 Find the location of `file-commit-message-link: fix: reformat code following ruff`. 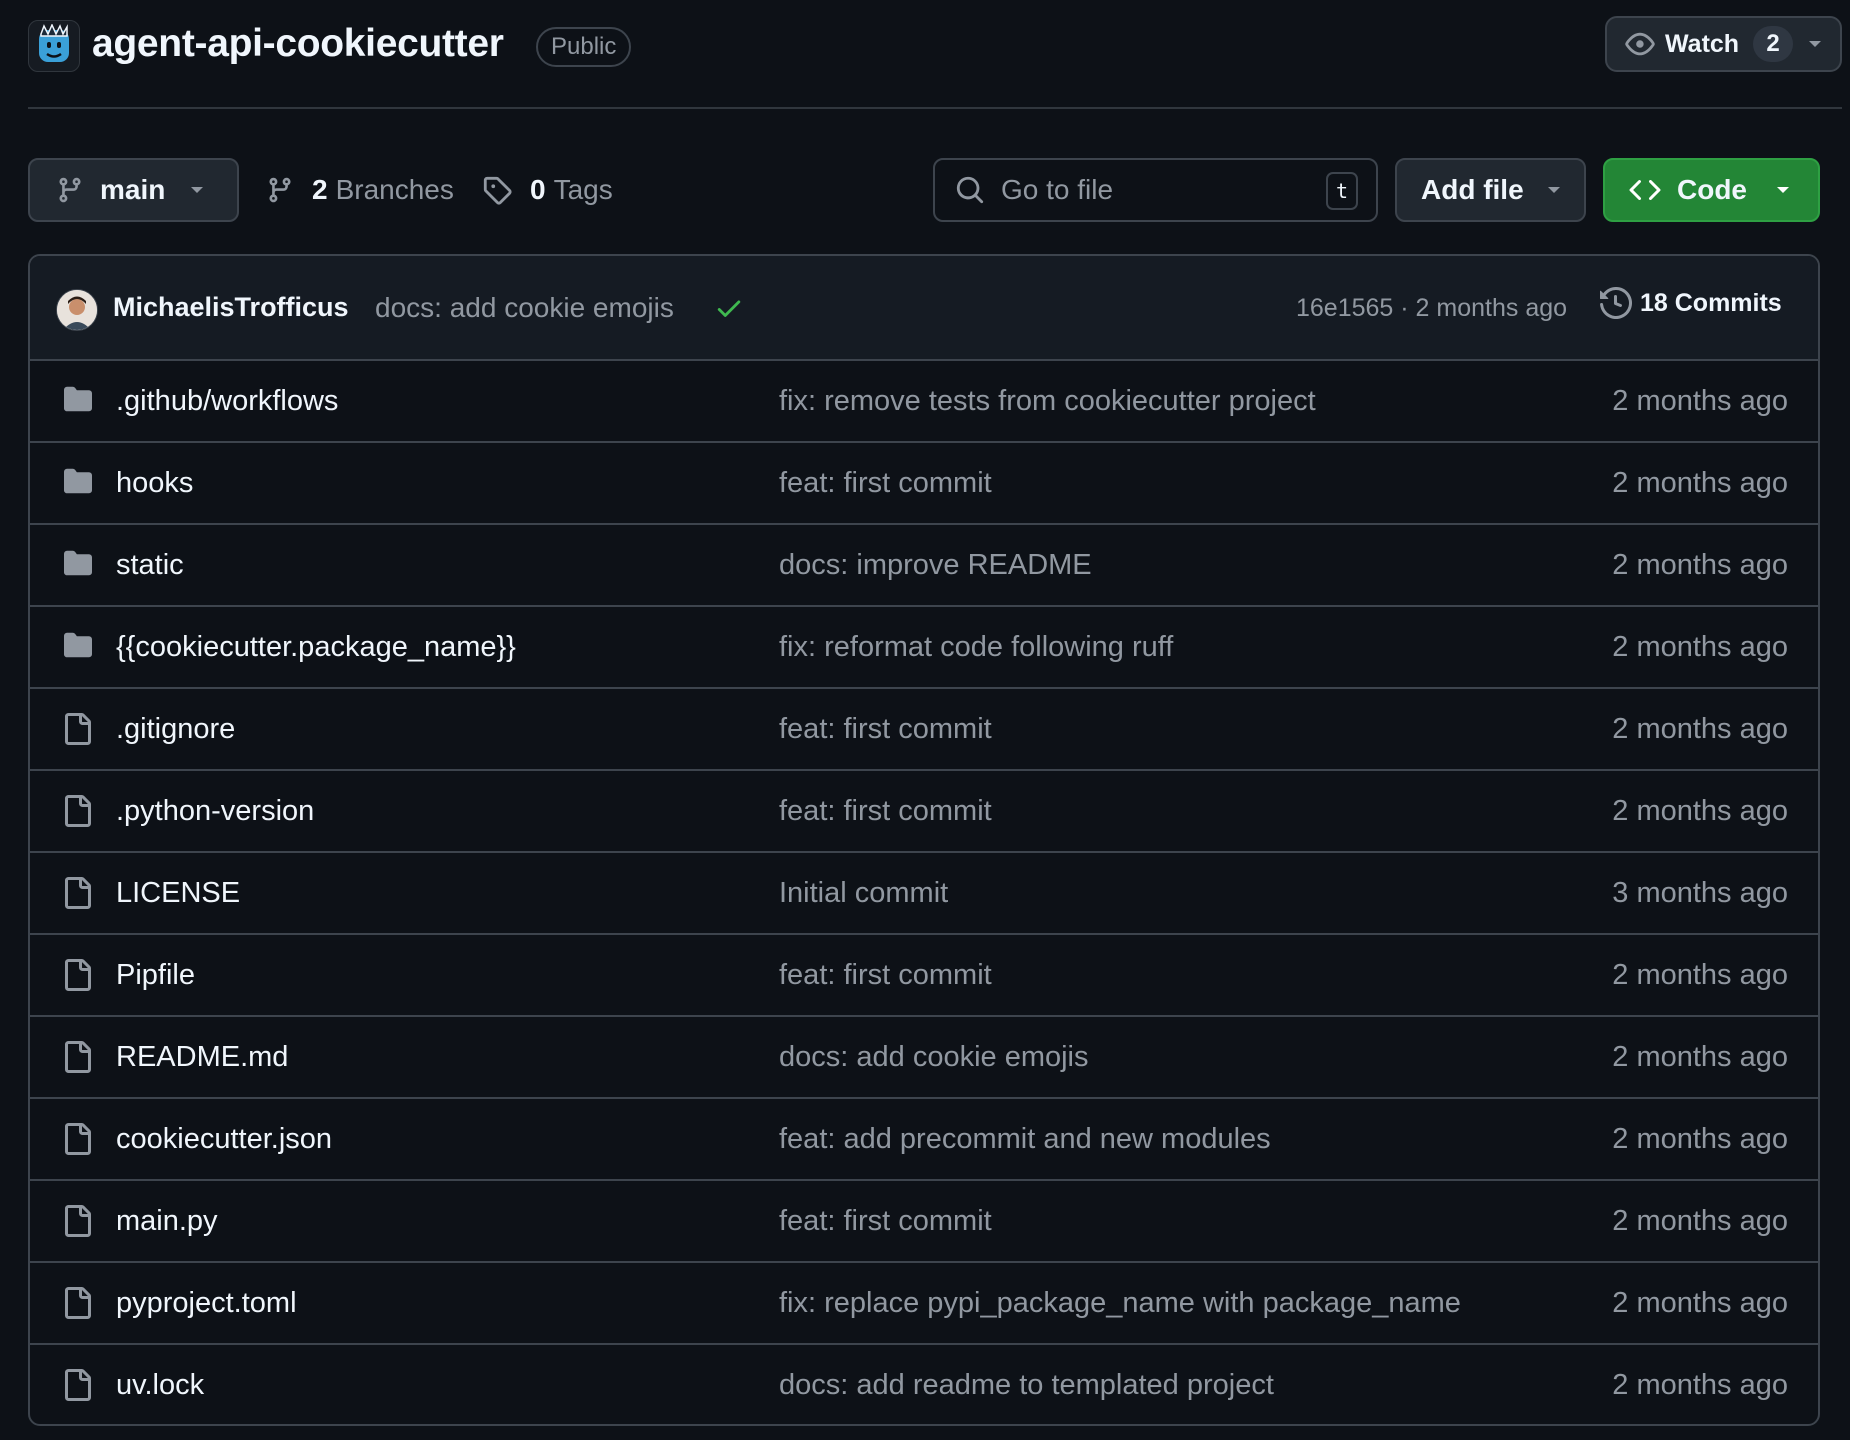

file-commit-message-link: fix: reformat code following ruff is located at coordinates (976, 647).